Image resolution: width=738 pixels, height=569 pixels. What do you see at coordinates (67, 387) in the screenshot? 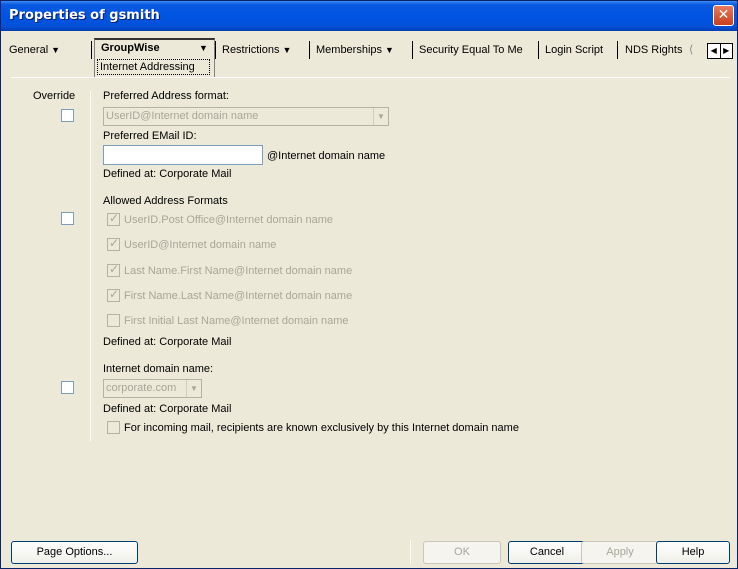
I see `override-checkbox-domain` at bounding box center [67, 387].